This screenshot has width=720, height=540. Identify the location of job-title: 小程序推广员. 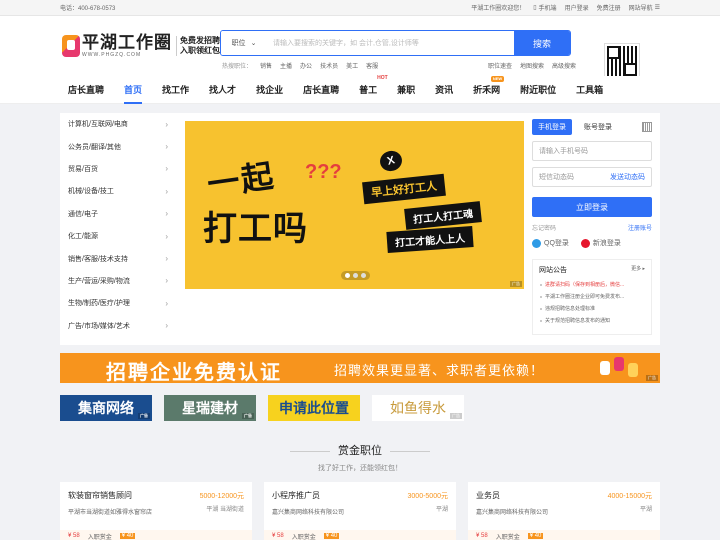
(296, 495).